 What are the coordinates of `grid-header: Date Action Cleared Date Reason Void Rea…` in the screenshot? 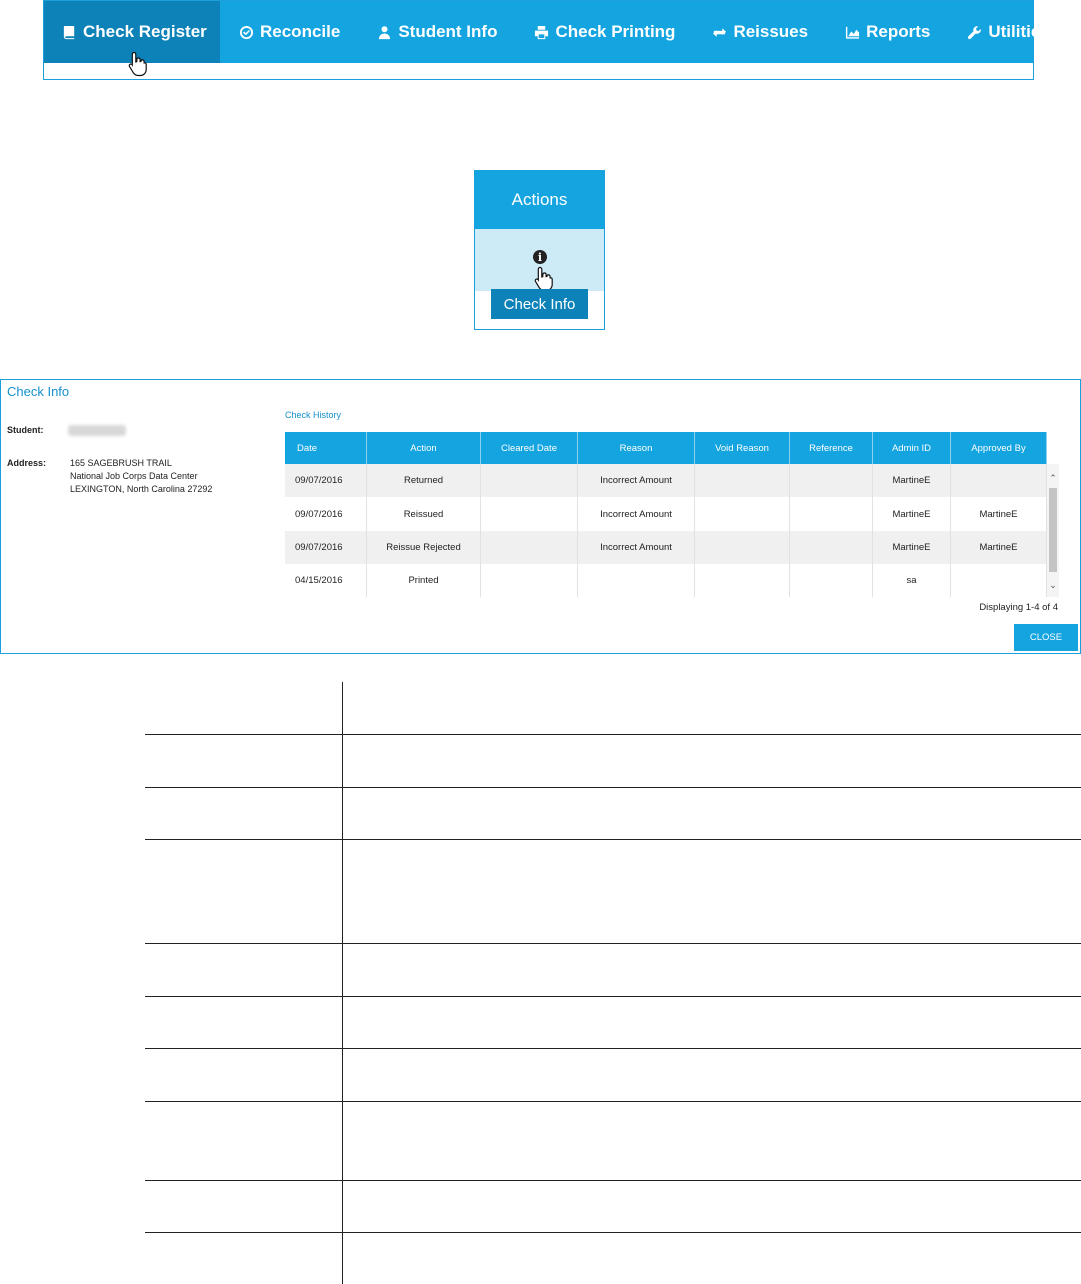 It's located at (666, 448).